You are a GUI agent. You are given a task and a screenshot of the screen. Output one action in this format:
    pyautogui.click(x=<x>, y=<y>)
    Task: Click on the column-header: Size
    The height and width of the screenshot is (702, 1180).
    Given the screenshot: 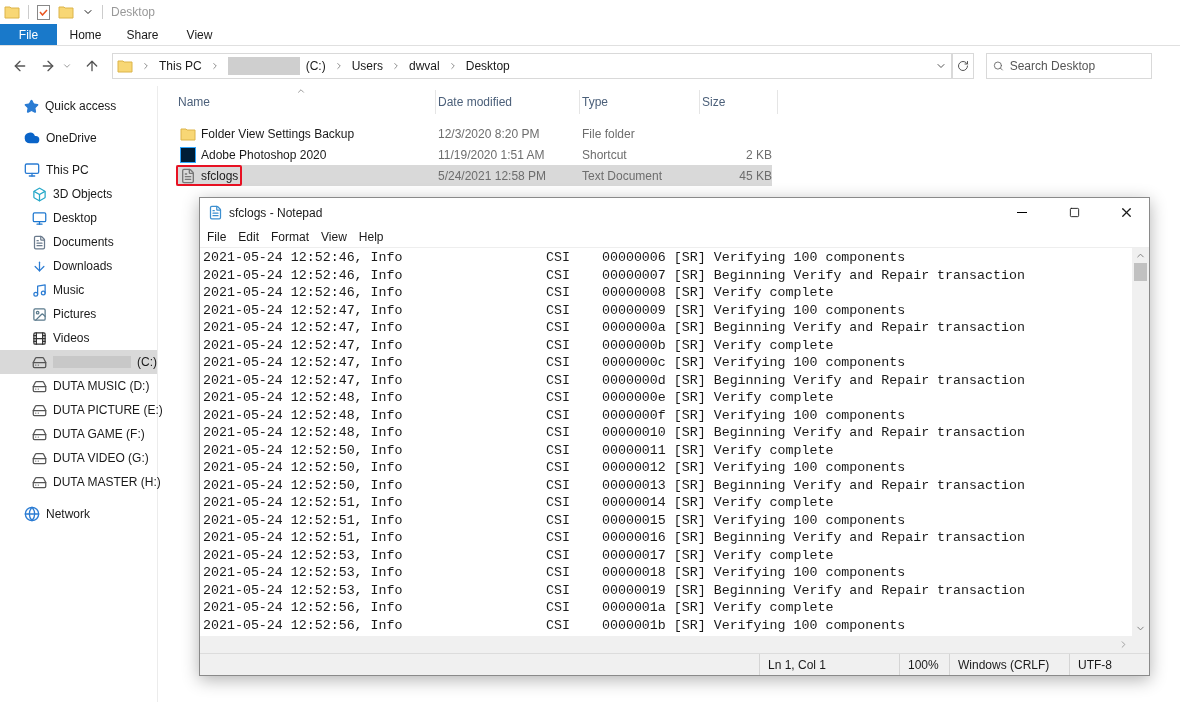 What is the action you would take?
    pyautogui.click(x=739, y=102)
    